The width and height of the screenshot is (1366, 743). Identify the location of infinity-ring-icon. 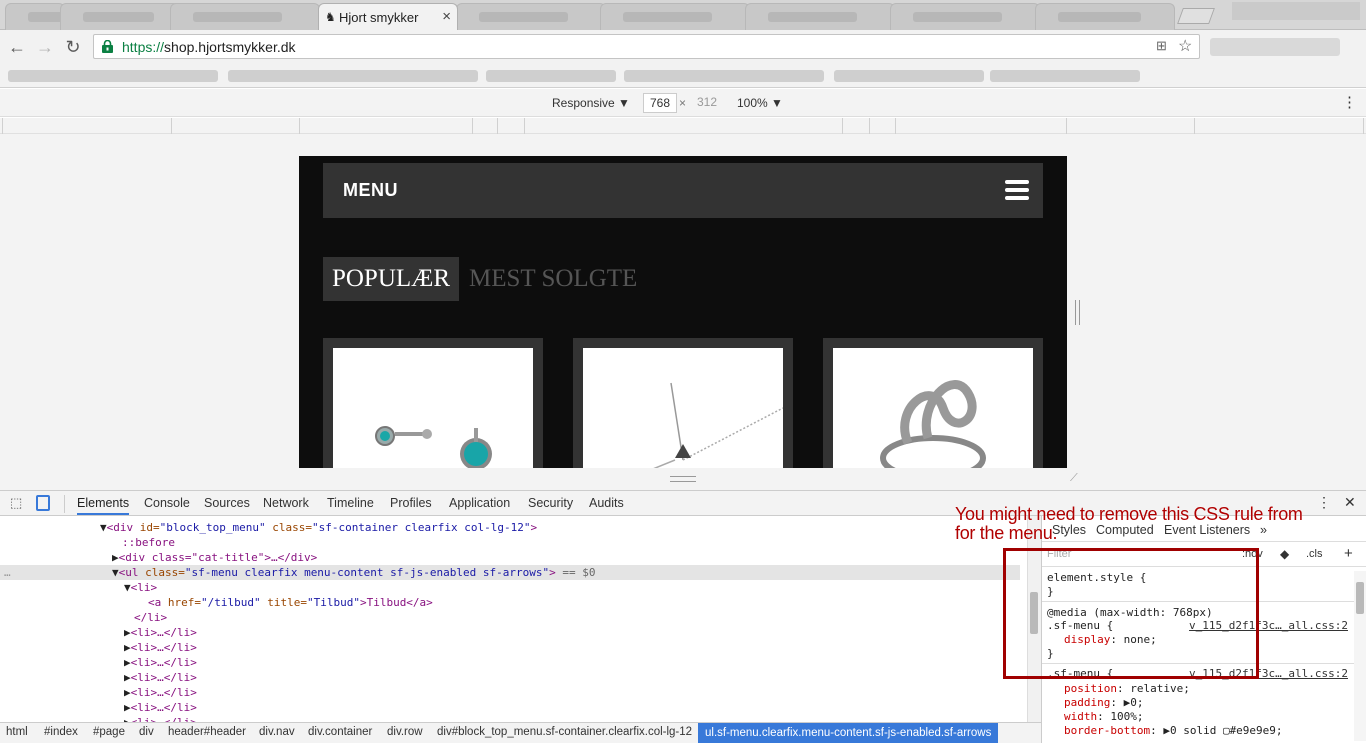
(933, 424).